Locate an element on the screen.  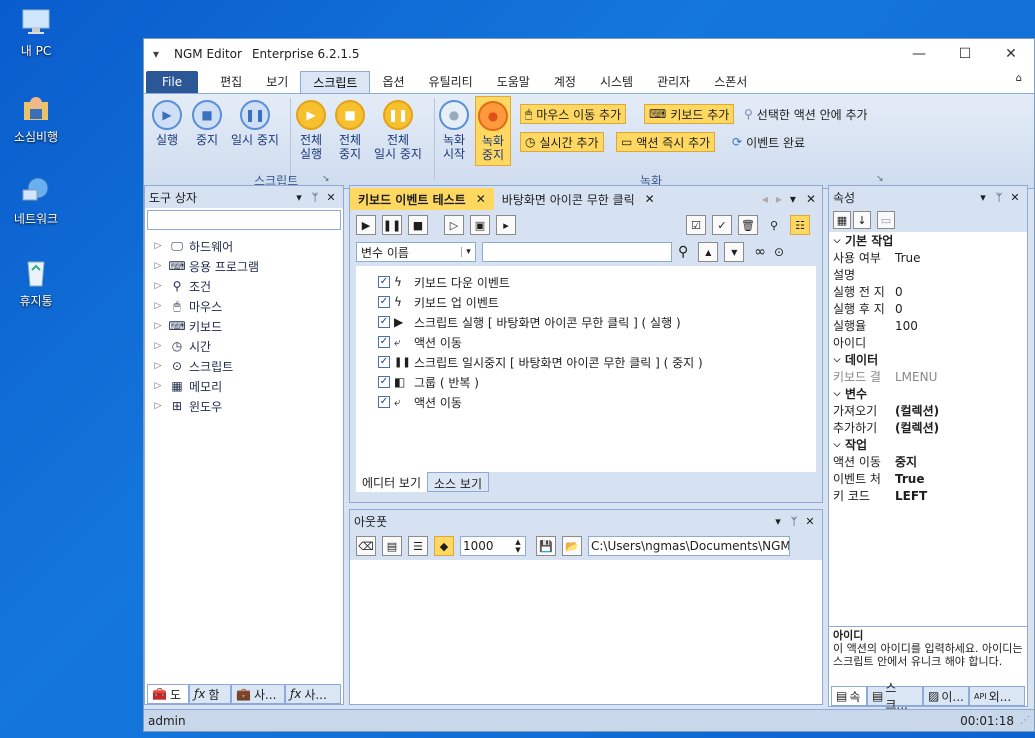
sort-alpha-icon: ↓ is located at coordinates (862, 220).